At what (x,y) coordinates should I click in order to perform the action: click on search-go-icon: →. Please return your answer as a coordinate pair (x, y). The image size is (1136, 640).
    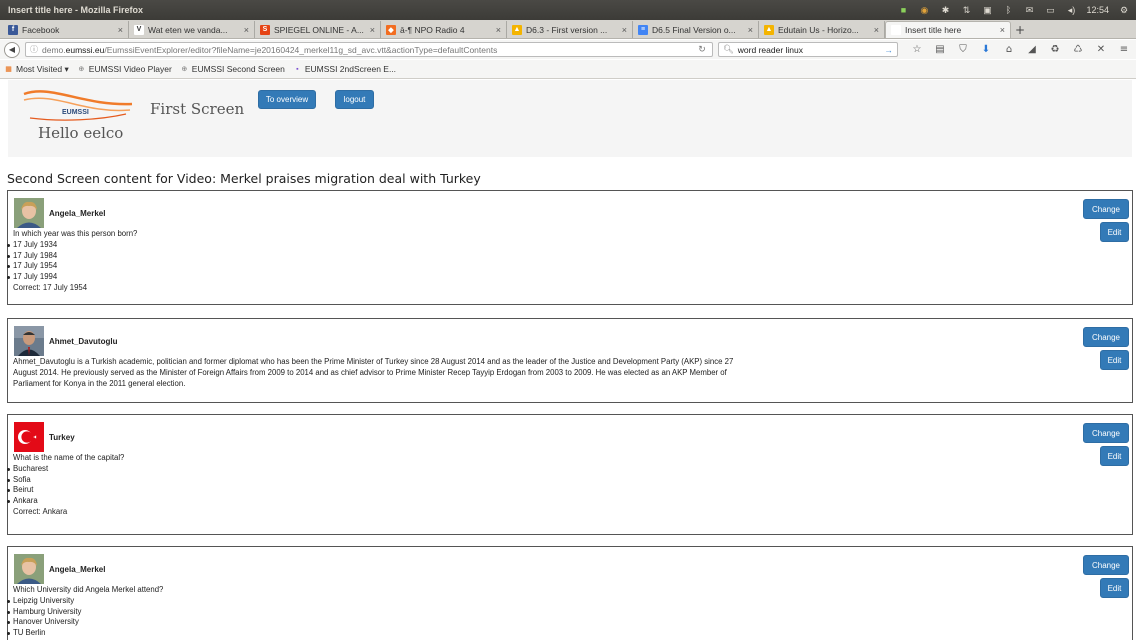
    Looking at the image, I should click on (889, 50).